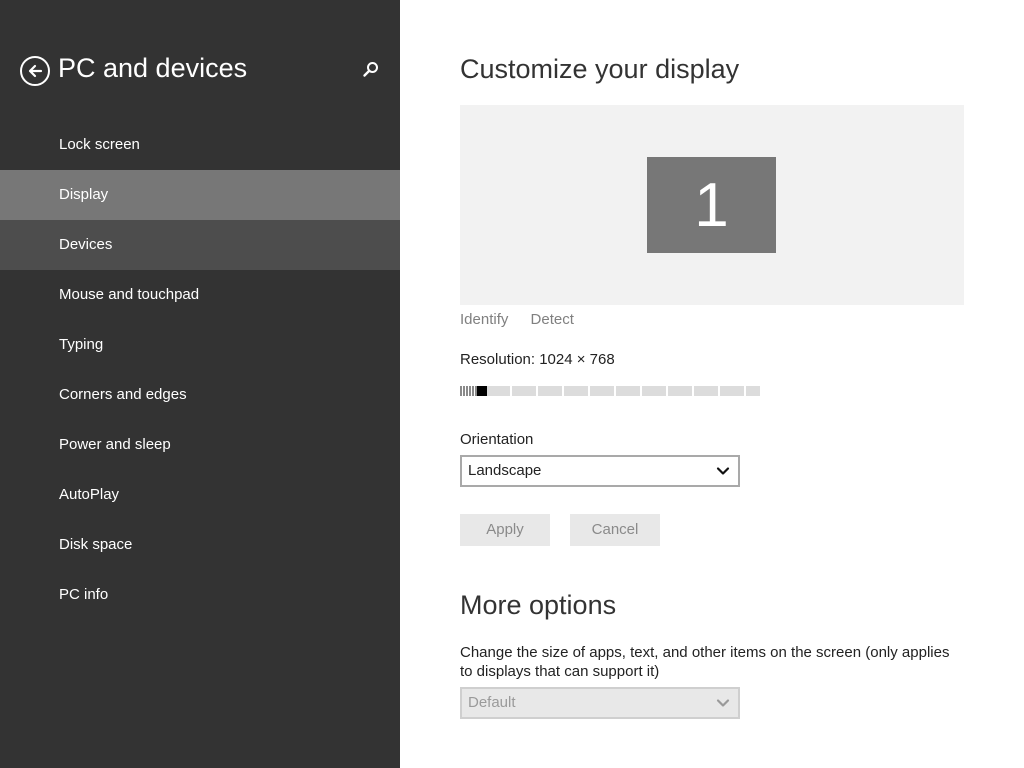 The height and width of the screenshot is (768, 1024). What do you see at coordinates (484, 319) in the screenshot?
I see `identify-link: Identify` at bounding box center [484, 319].